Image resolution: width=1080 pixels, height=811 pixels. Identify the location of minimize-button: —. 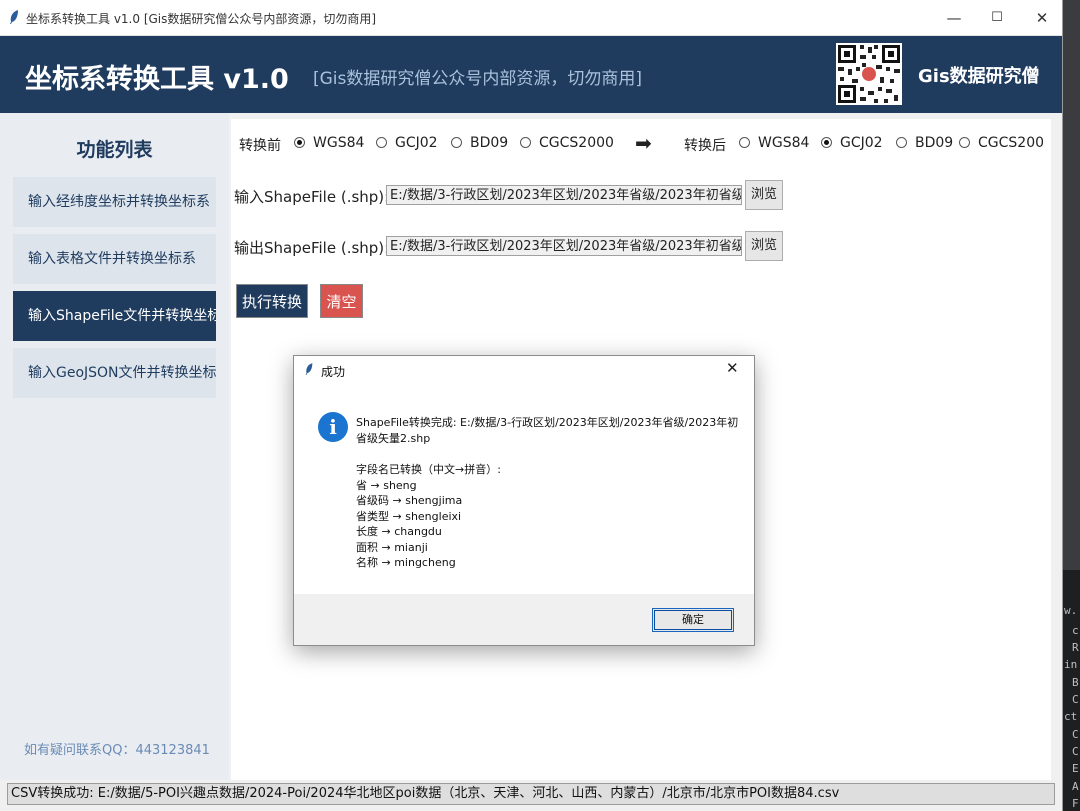
(954, 18).